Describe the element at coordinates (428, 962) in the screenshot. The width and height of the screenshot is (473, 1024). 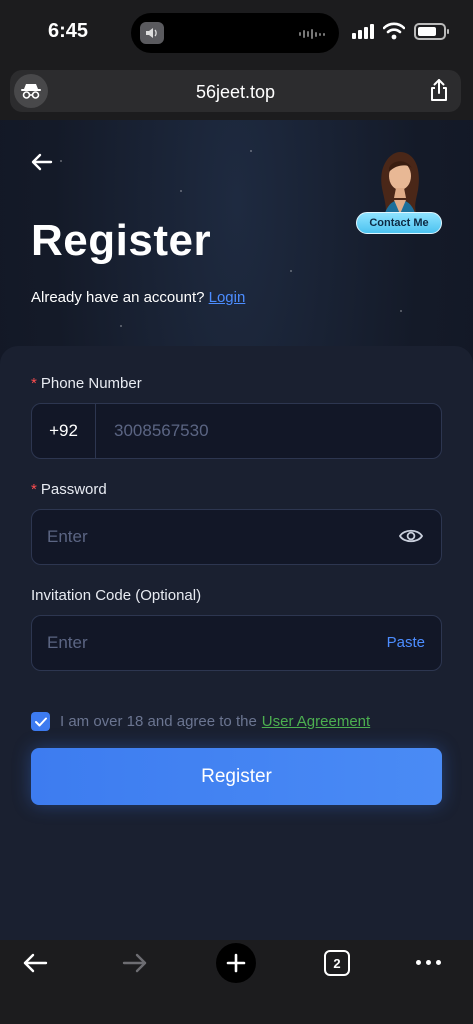
I see `more-icon` at that location.